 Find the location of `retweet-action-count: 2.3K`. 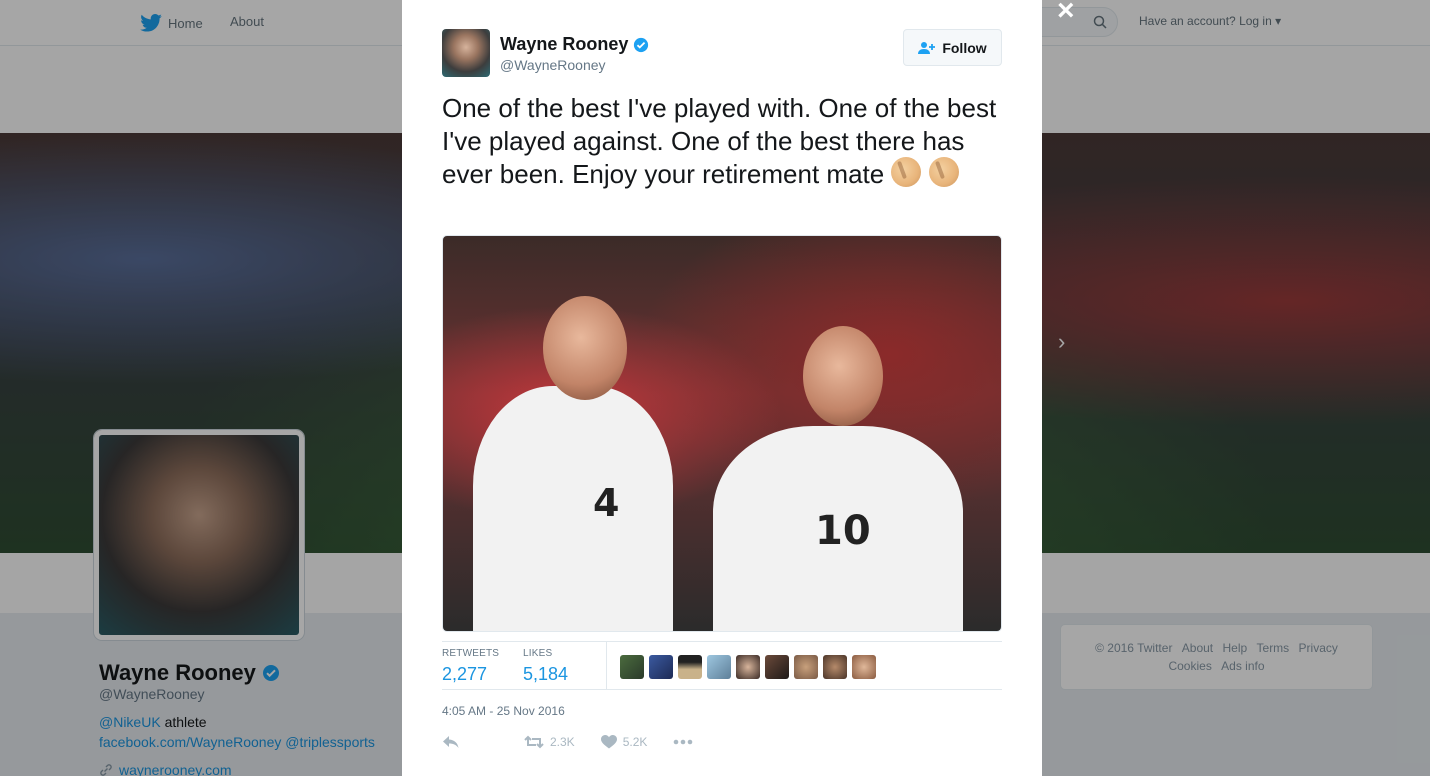

retweet-action-count: 2.3K is located at coordinates (562, 742).